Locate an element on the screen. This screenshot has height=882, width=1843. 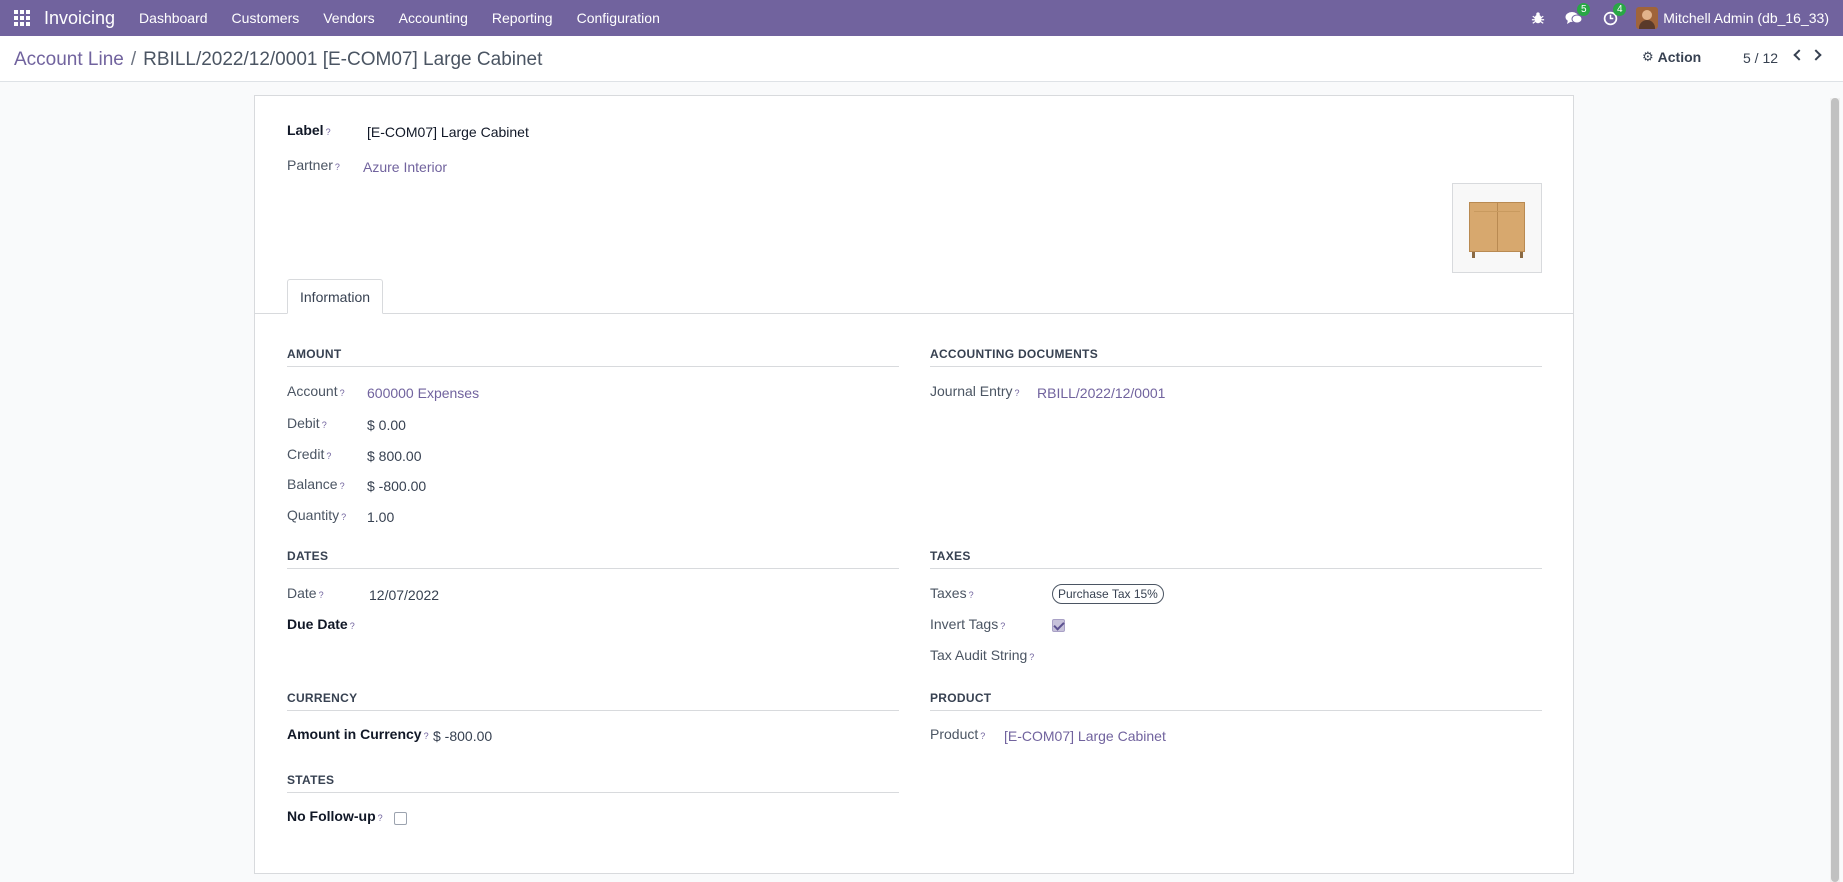
journal-entry-link: RBILL/2022/12/0001 is located at coordinates (1101, 393).